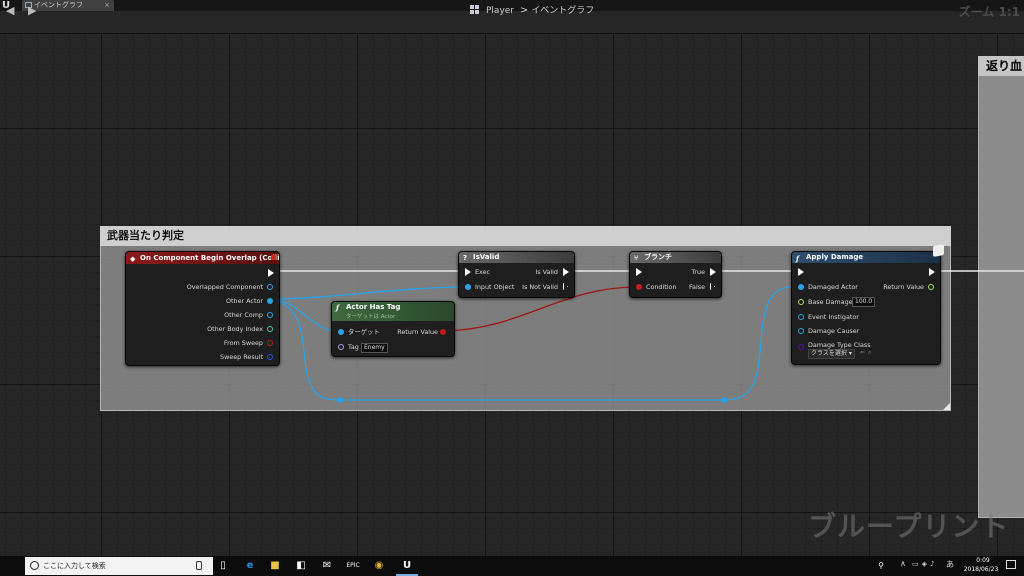  Describe the element at coordinates (371, 317) in the screenshot. I see `node-subtitle: ターゲットは Actor` at that location.